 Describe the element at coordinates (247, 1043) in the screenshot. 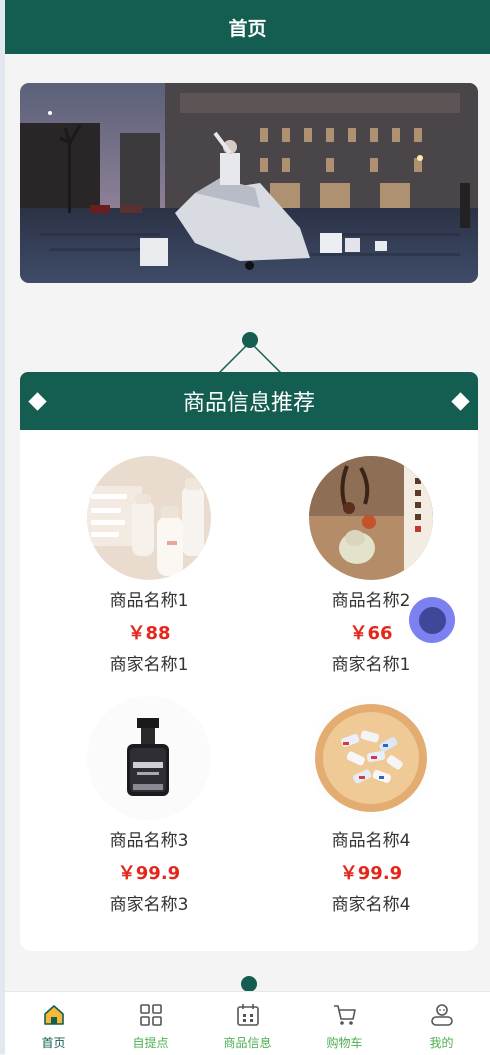

I see `tab-label: 商品信息` at that location.